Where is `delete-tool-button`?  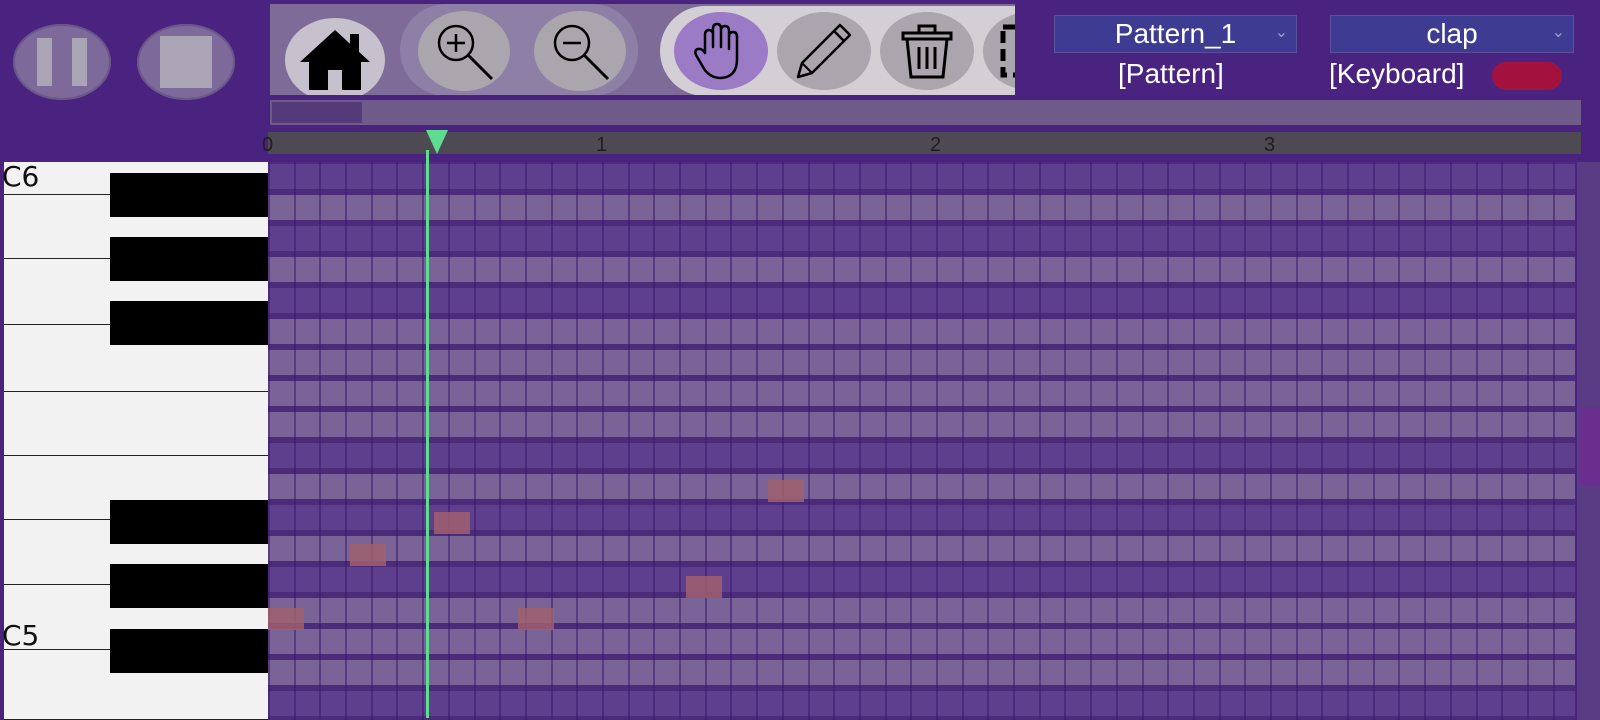
delete-tool-button is located at coordinates (927, 51).